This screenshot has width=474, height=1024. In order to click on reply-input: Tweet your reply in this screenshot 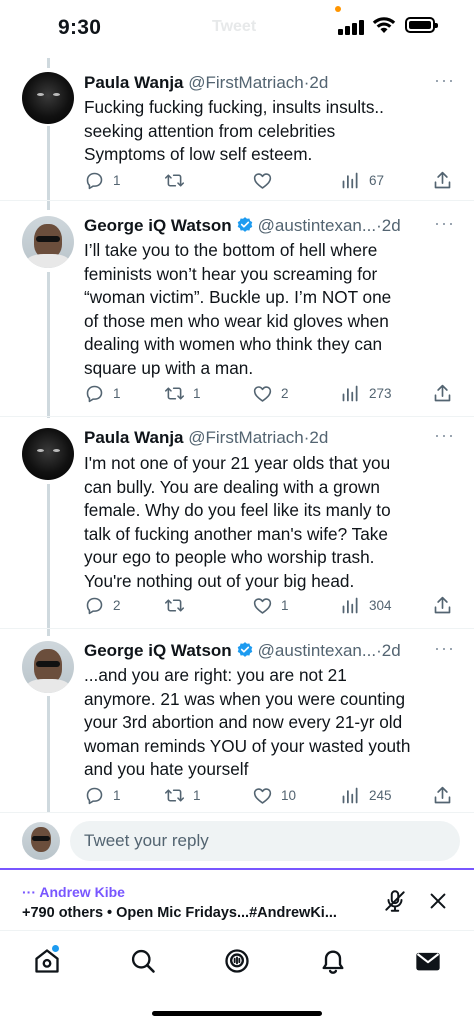, I will do `click(265, 841)`.